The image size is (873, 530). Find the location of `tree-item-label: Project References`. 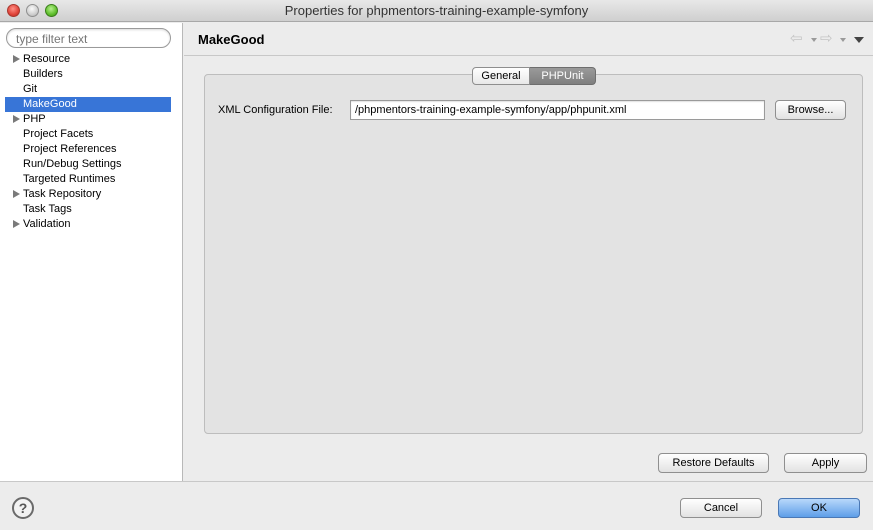

tree-item-label: Project References is located at coordinates (70, 149).